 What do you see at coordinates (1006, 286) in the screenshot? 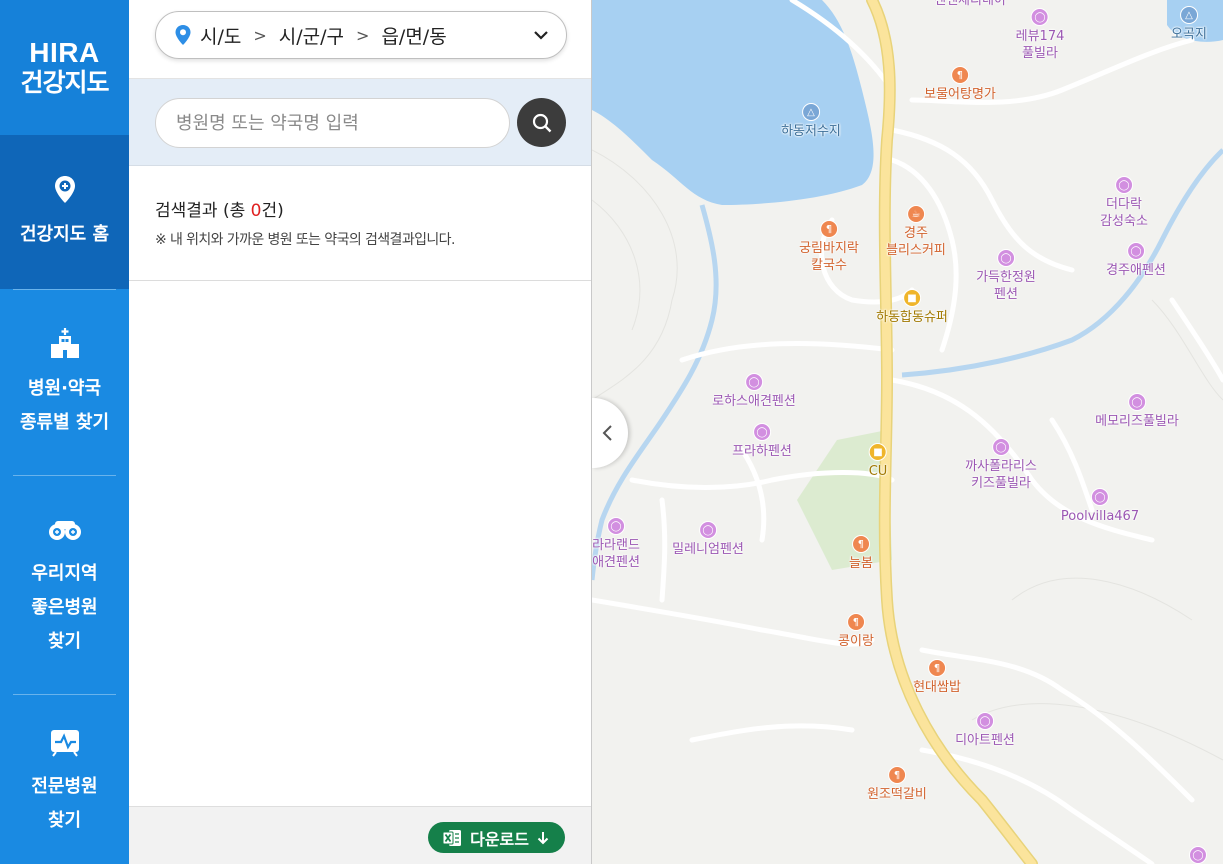
I see `poi-label: 가득한정원 펜션` at bounding box center [1006, 286].